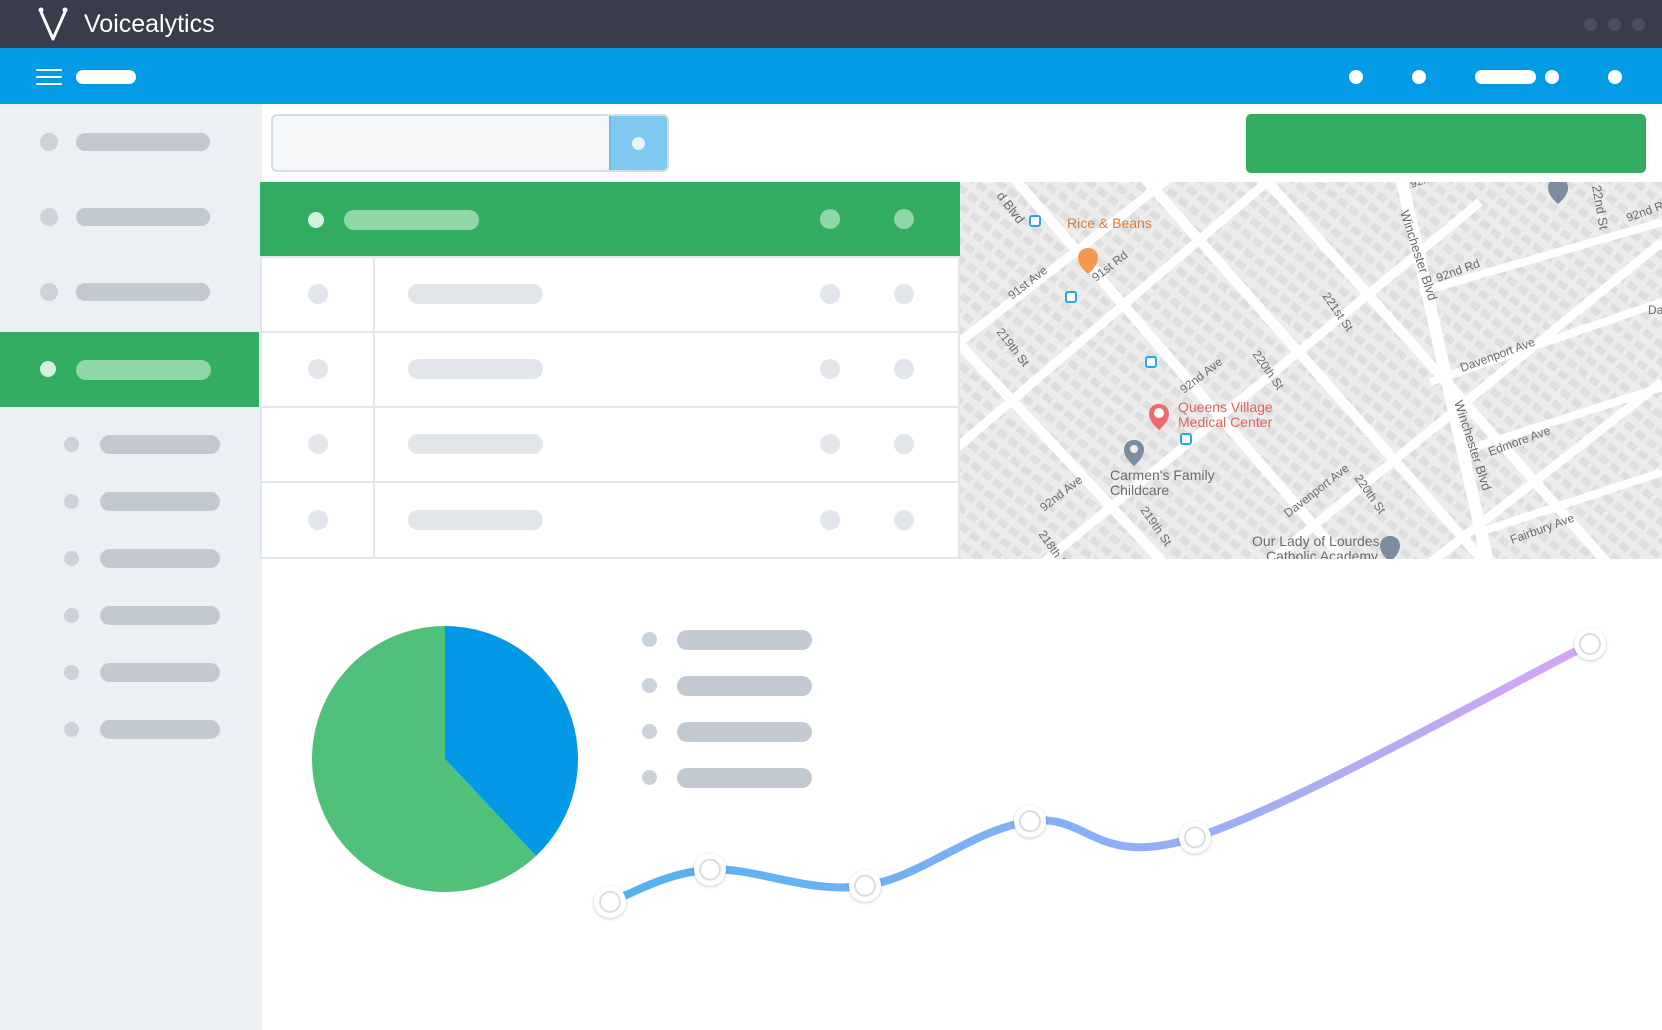  I want to click on map-poi-rice-beans: Rice & Beans, so click(1109, 223).